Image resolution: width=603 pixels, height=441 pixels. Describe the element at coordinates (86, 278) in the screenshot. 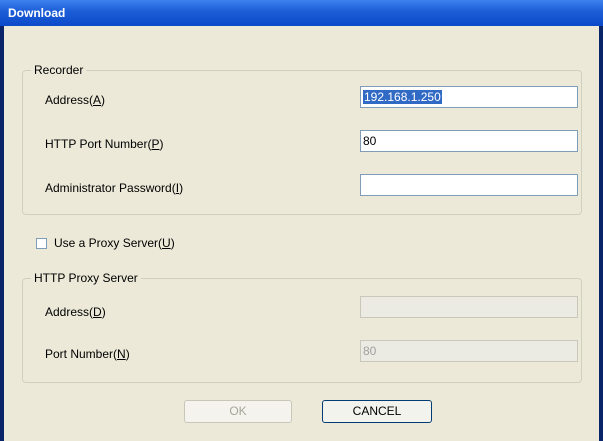

I see `proxy-group-title: HTTP Proxy Server` at that location.